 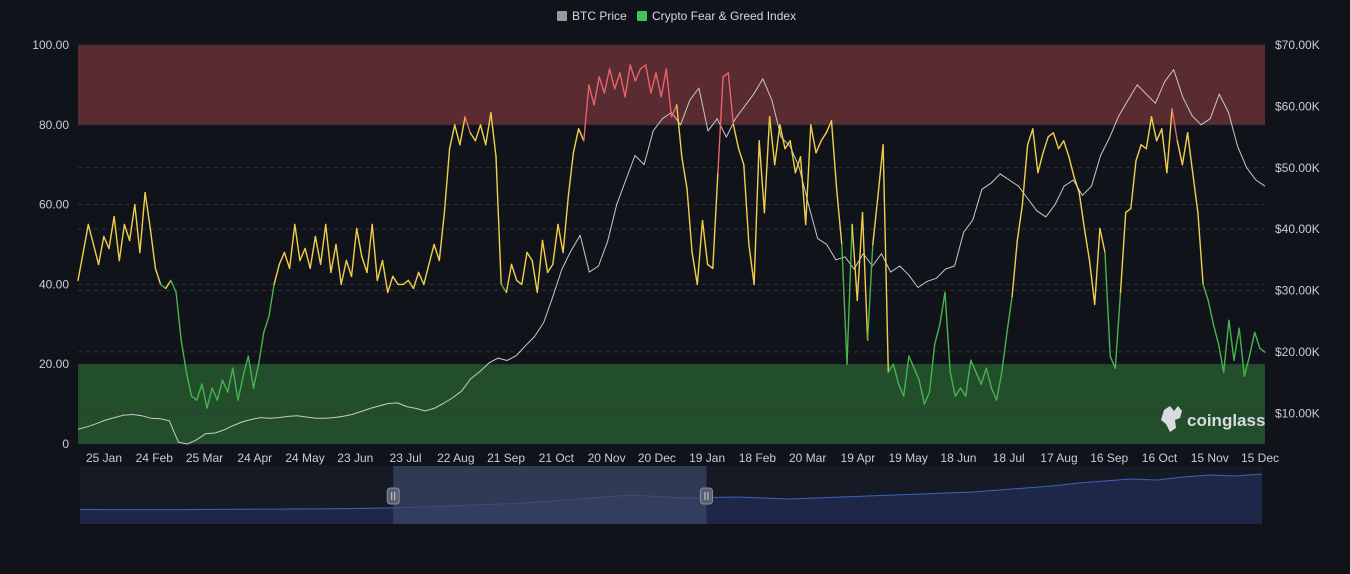 I want to click on right-tick-label: $40.00K, so click(x=1297, y=229).